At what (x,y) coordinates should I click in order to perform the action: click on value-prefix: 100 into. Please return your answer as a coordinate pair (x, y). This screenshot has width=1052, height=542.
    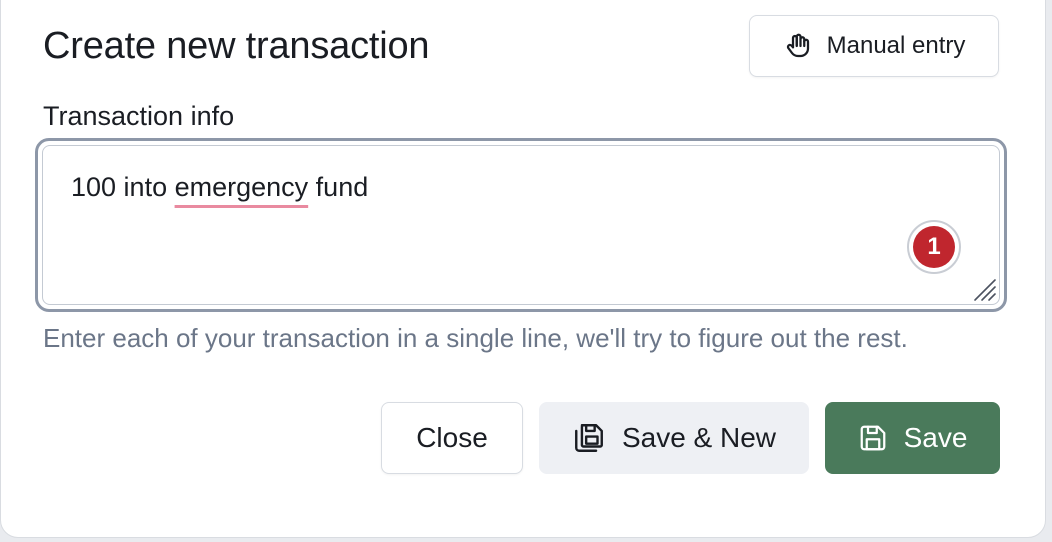
    Looking at the image, I should click on (123, 187).